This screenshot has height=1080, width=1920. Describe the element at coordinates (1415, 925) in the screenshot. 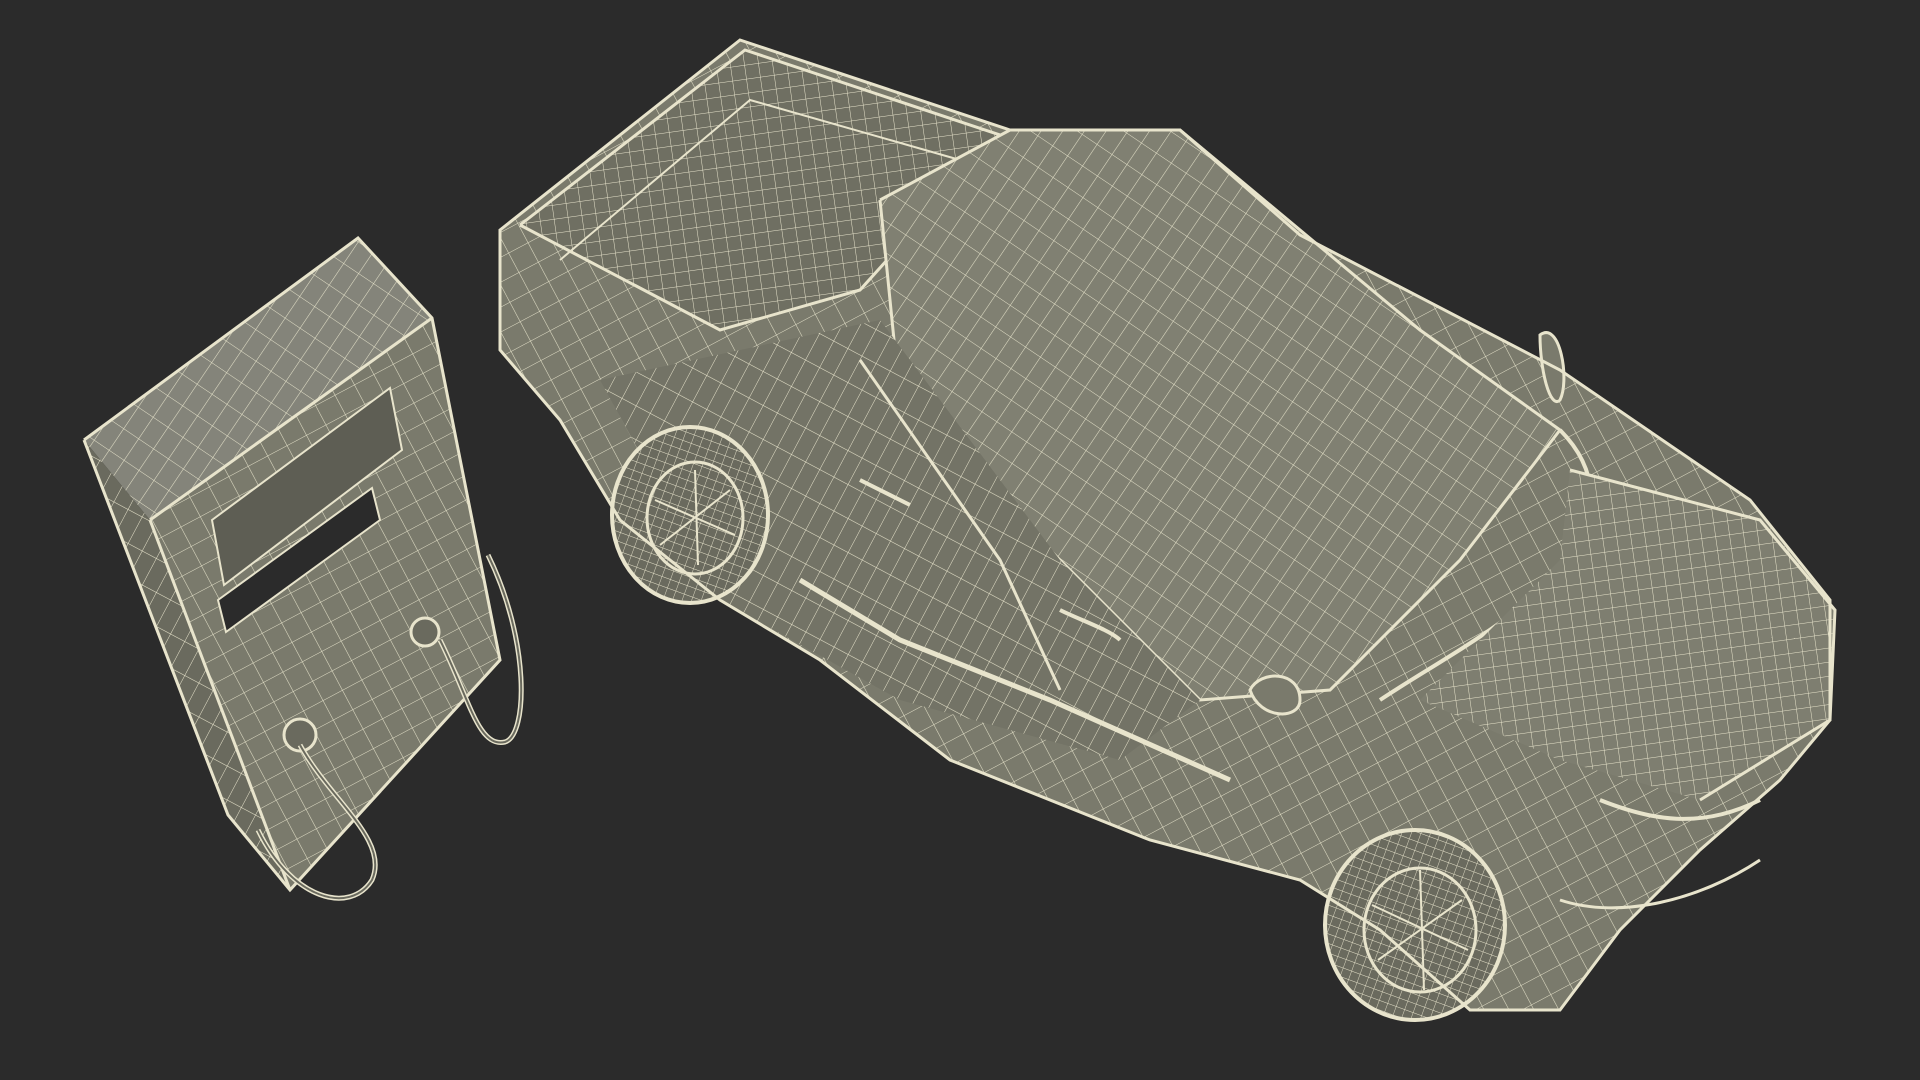

I see `front-wheel` at that location.